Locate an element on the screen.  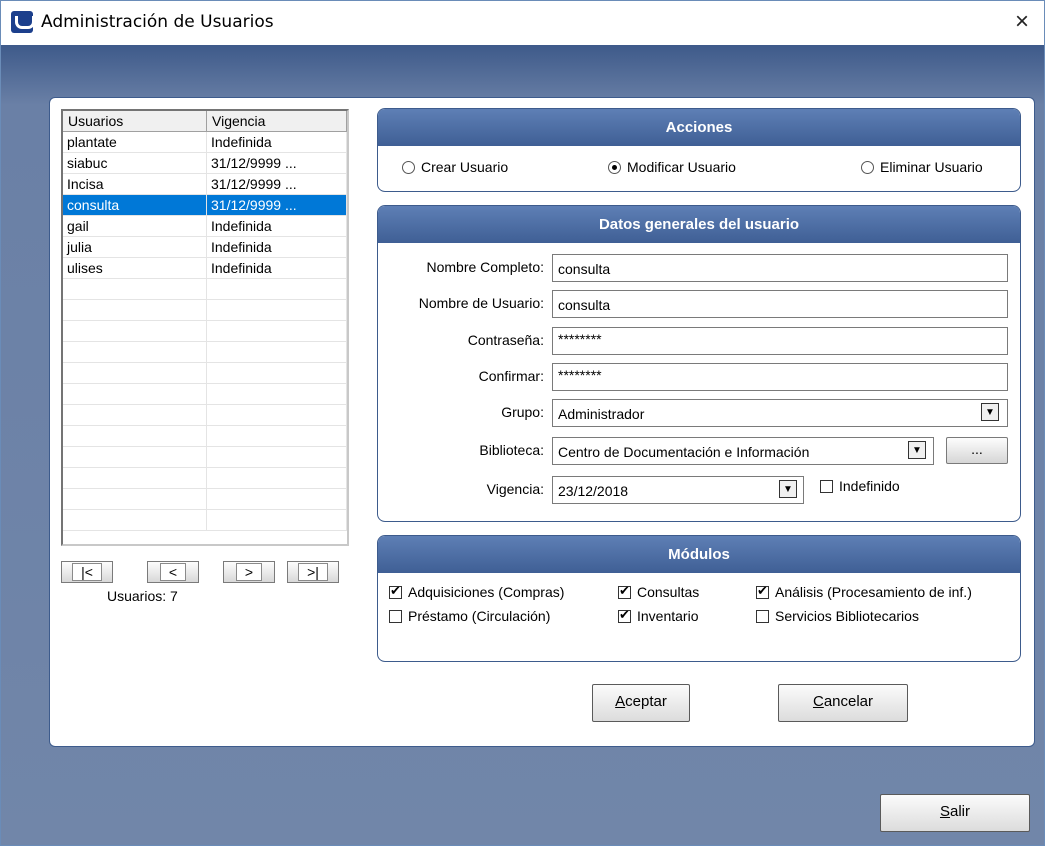
salir-button: Salir is located at coordinates (955, 813).